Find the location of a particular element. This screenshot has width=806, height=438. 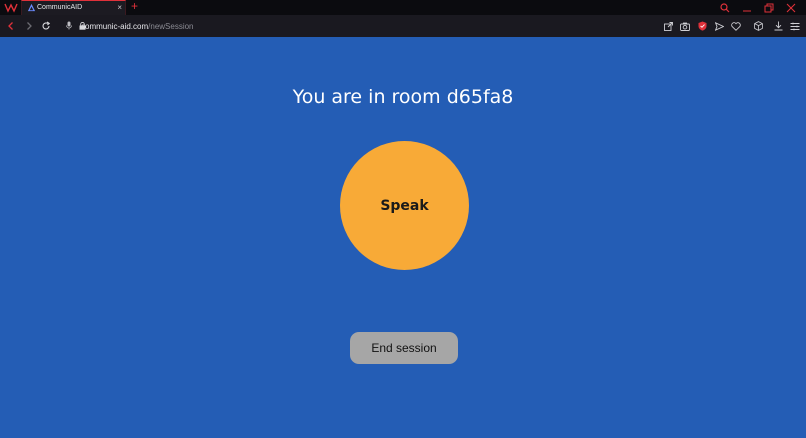

back-icon is located at coordinates (11, 26).